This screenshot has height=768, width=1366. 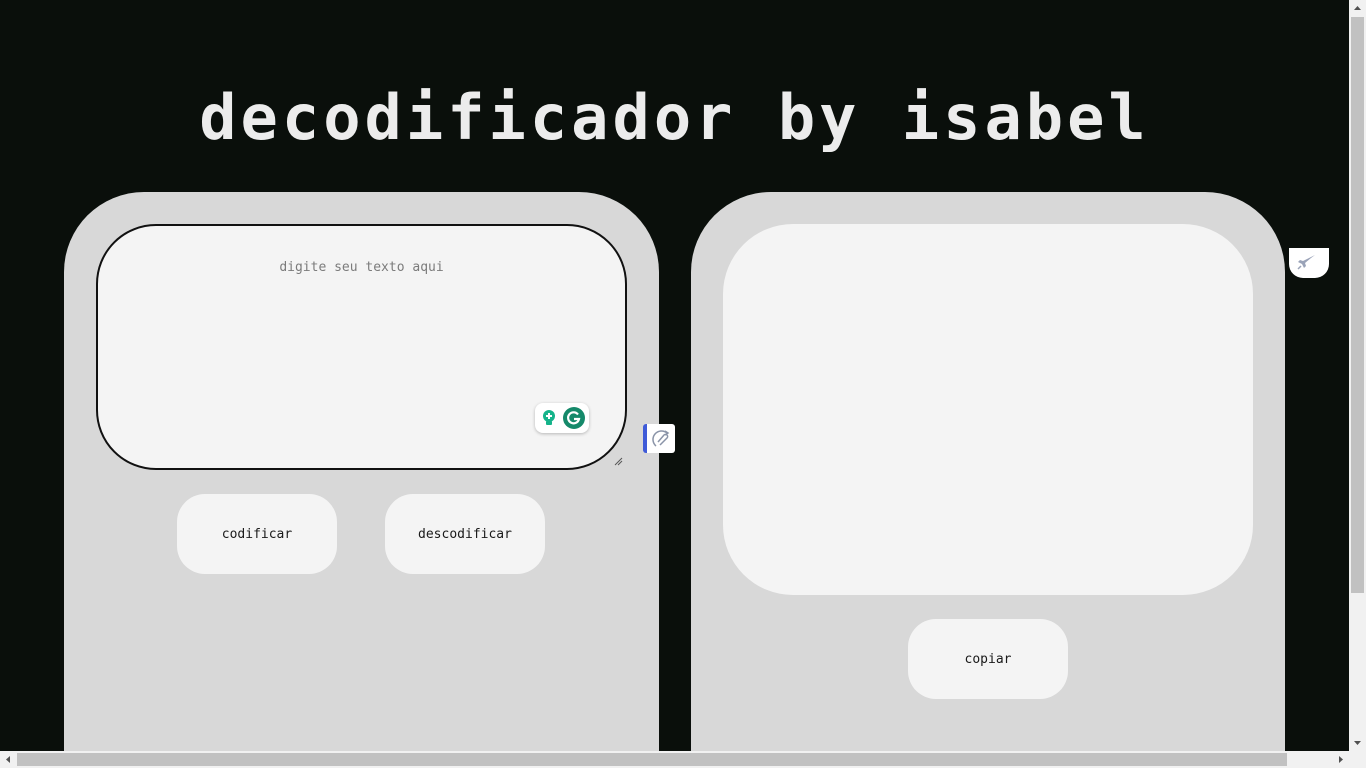 I want to click on scroll-left-arrow-icon, so click(x=8, y=759).